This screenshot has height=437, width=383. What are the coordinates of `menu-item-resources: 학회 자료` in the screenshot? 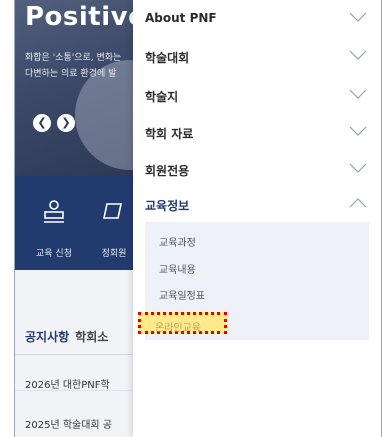 It's located at (257, 132).